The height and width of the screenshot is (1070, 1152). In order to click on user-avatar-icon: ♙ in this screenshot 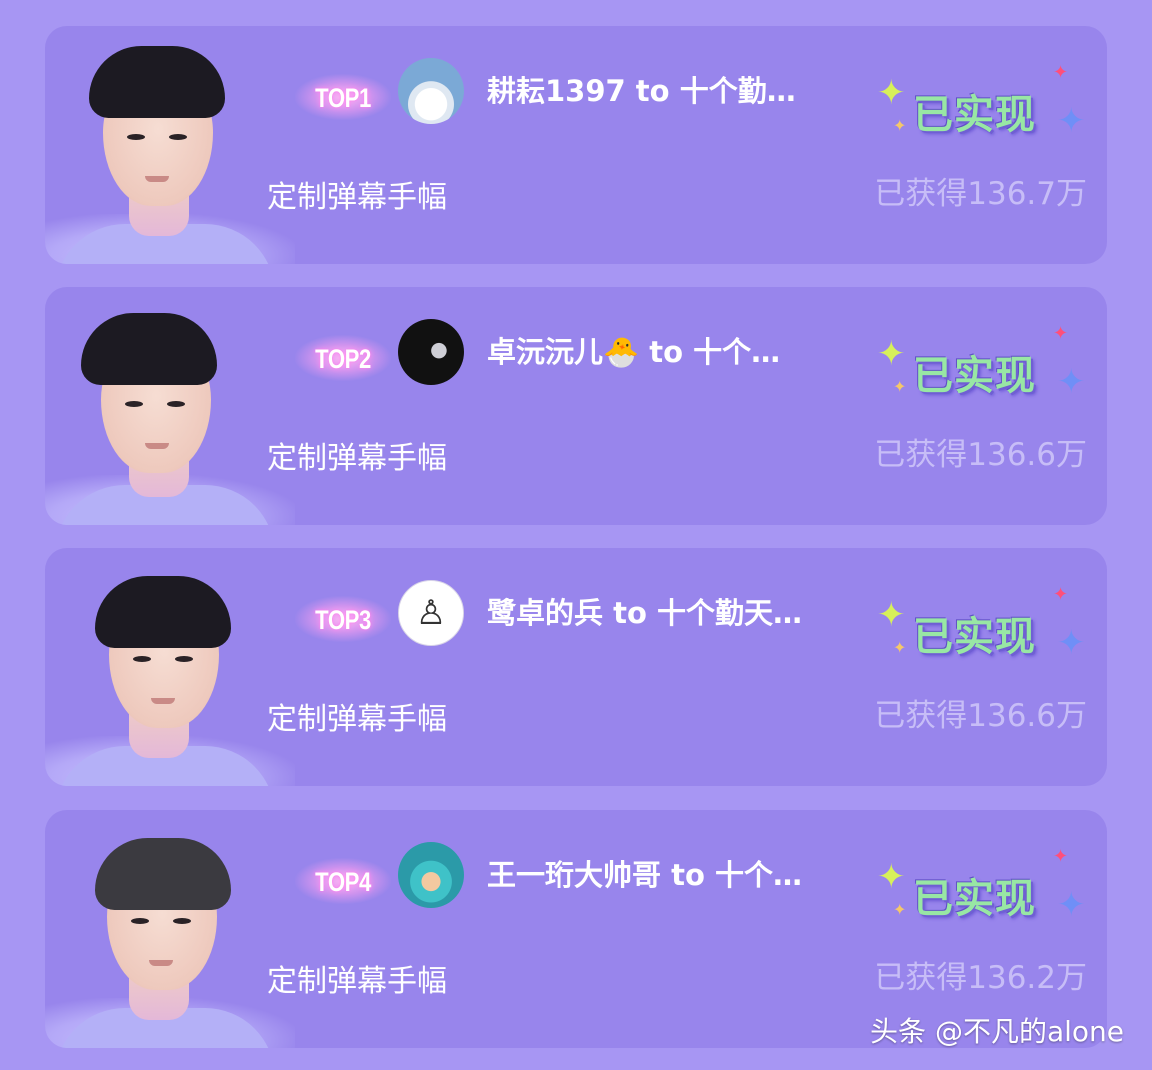, I will do `click(431, 613)`.